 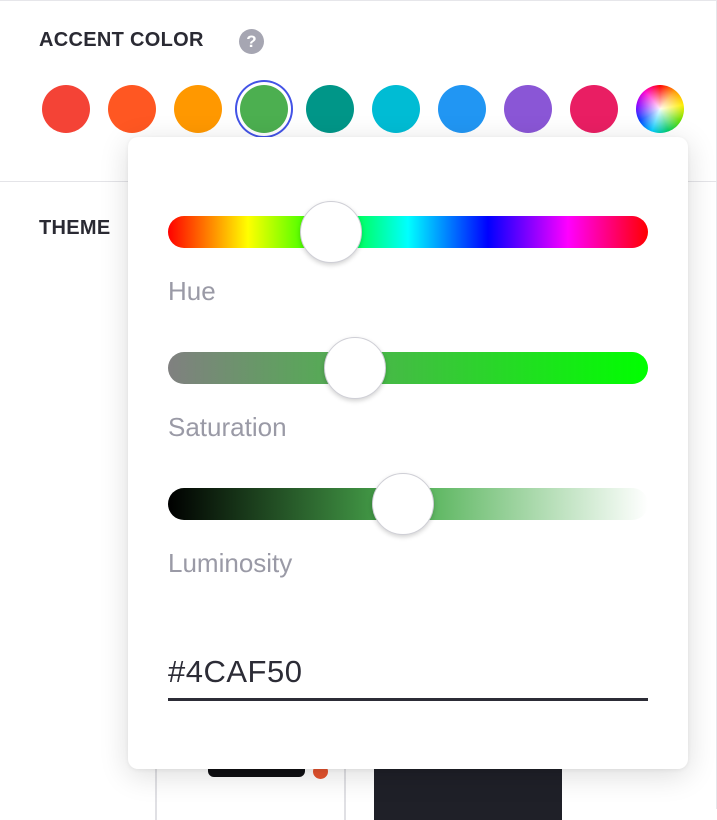 I want to click on luminosity-label: Luminosity, so click(x=230, y=563).